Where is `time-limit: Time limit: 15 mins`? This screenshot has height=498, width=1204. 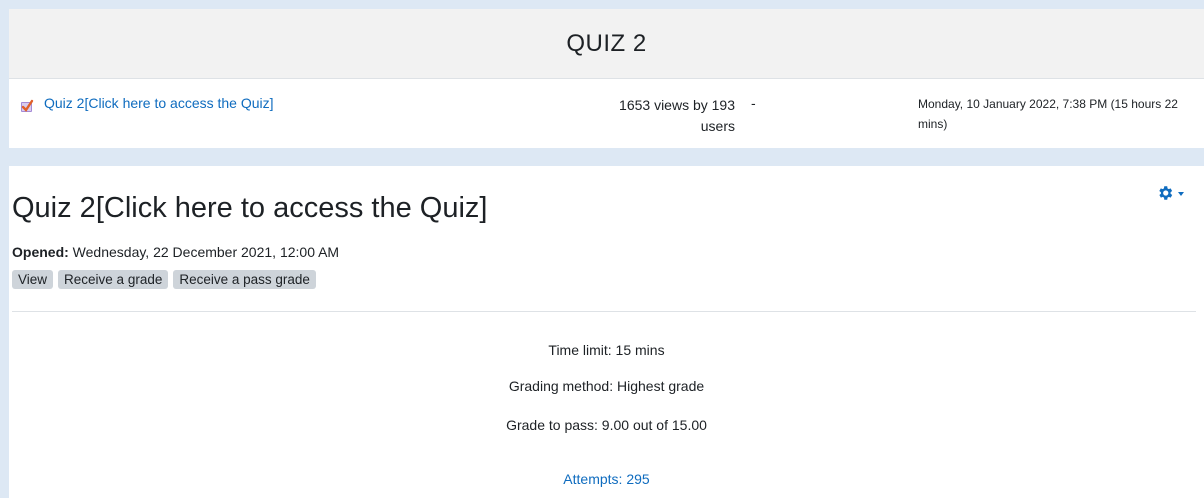 time-limit: Time limit: 15 mins is located at coordinates (606, 350).